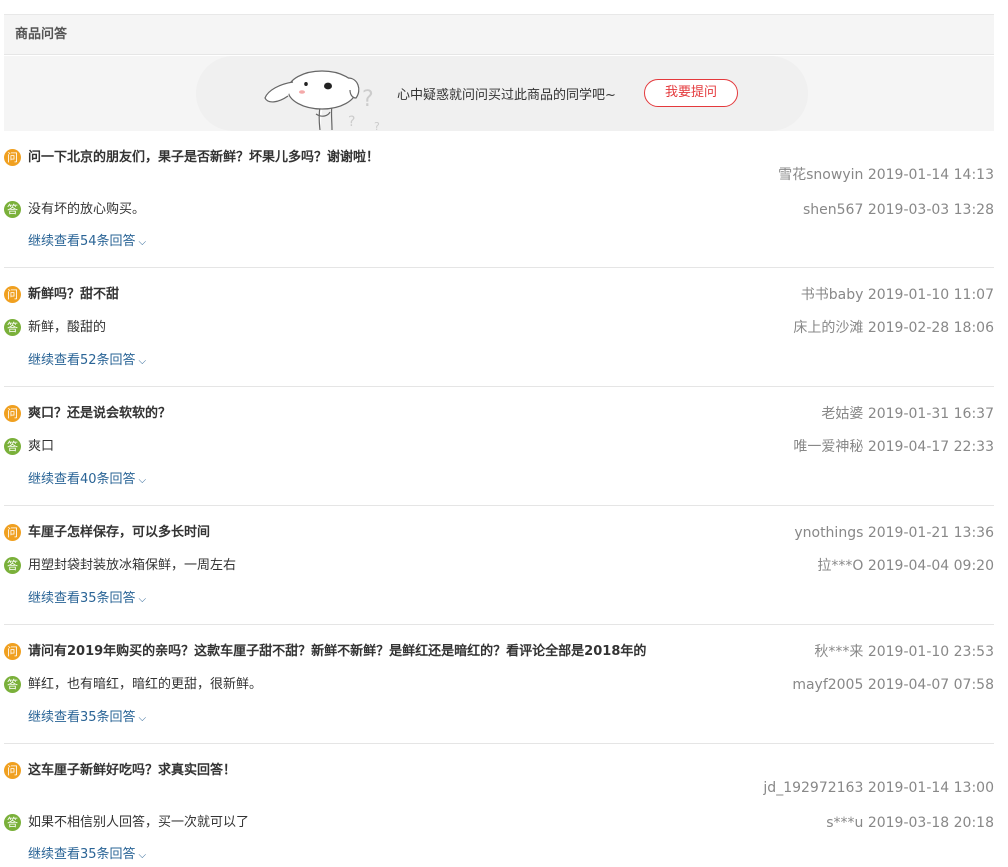 This screenshot has width=1008, height=867. What do you see at coordinates (930, 295) in the screenshot?
I see `asked-time: 2019-01-10 11:07` at bounding box center [930, 295].